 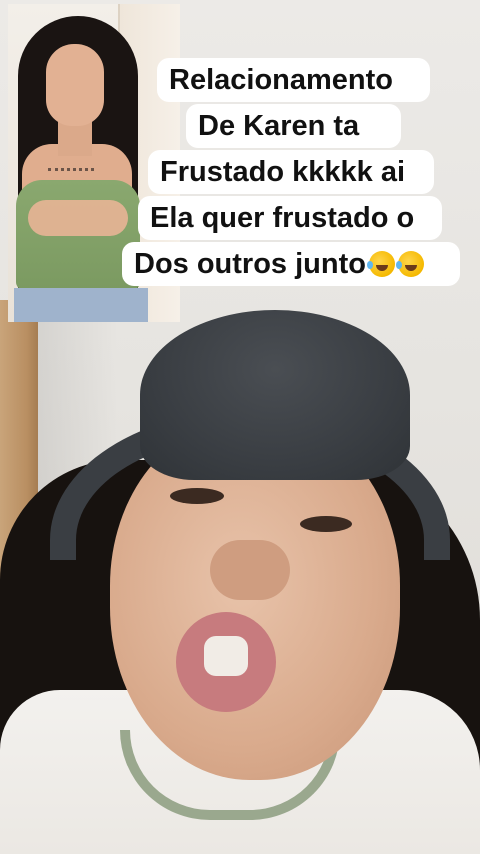 I want to click on caption-line-3: Frustado kkkkk ai, so click(x=291, y=172).